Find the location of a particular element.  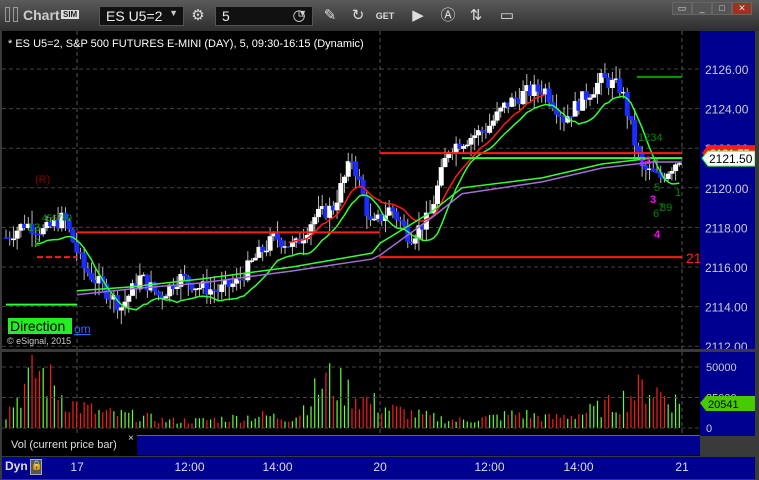

time-tick-label: 20 is located at coordinates (380, 467).